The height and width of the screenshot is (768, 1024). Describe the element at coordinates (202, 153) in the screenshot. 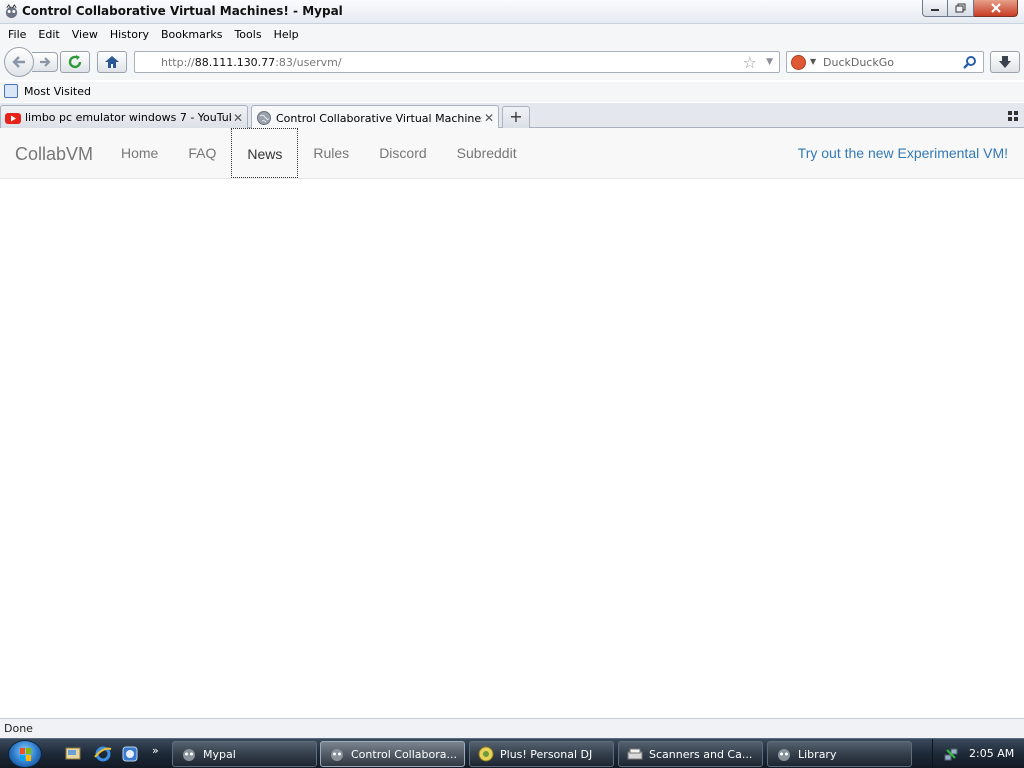

I see `nav-faq: FAQ` at that location.